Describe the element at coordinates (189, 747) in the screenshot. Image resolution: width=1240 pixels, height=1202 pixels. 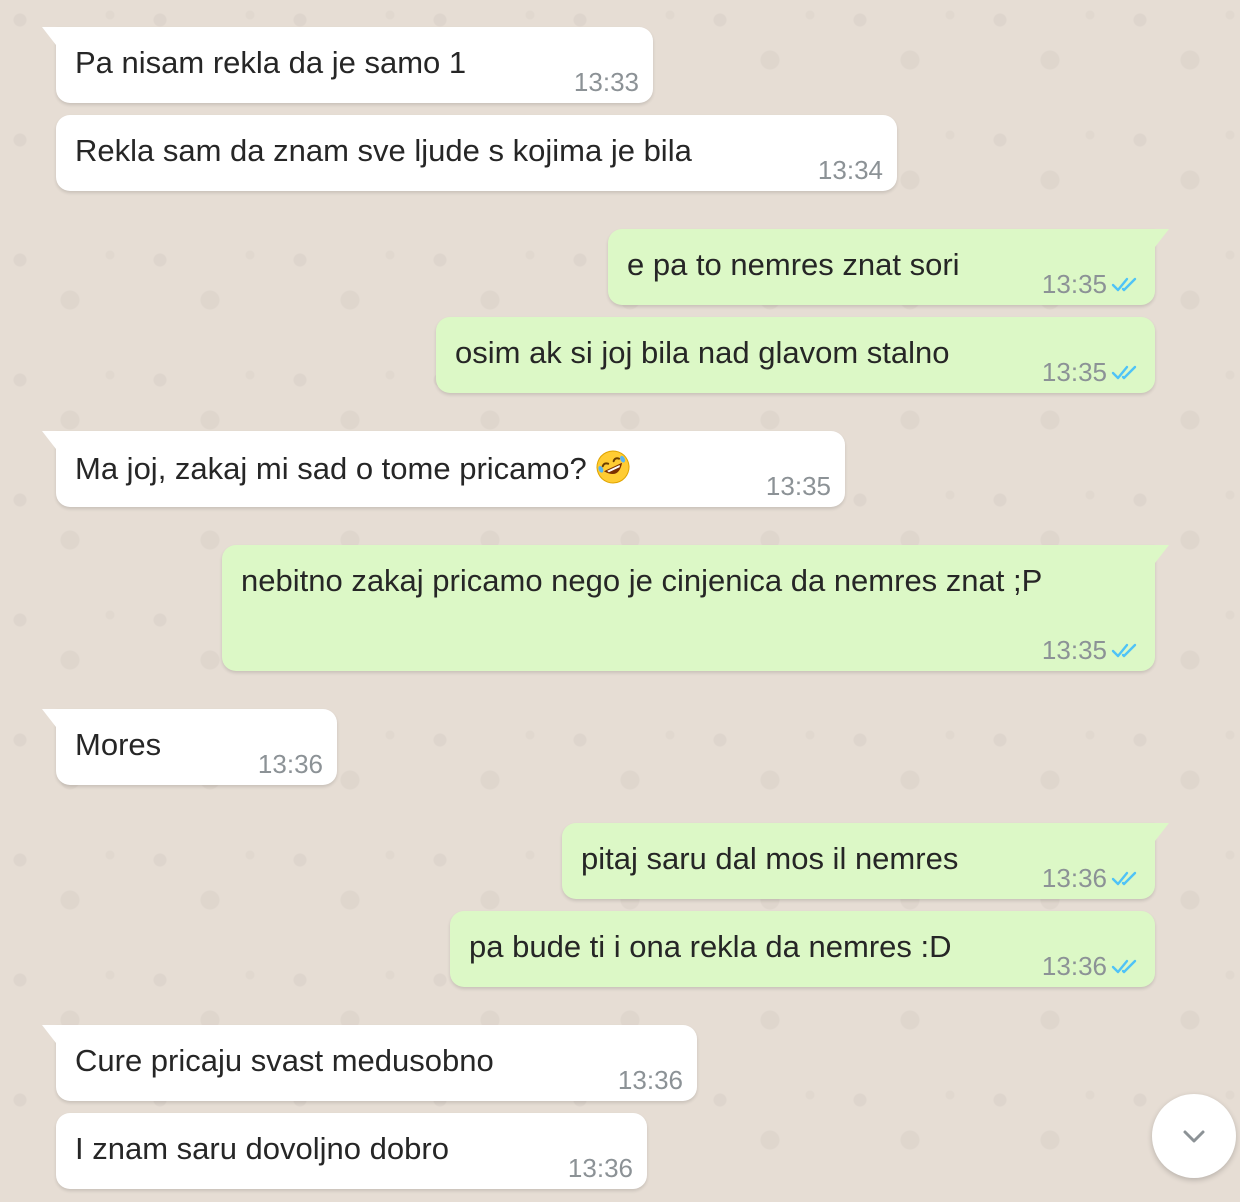
I see `message-incoming: Mores 13:36` at that location.